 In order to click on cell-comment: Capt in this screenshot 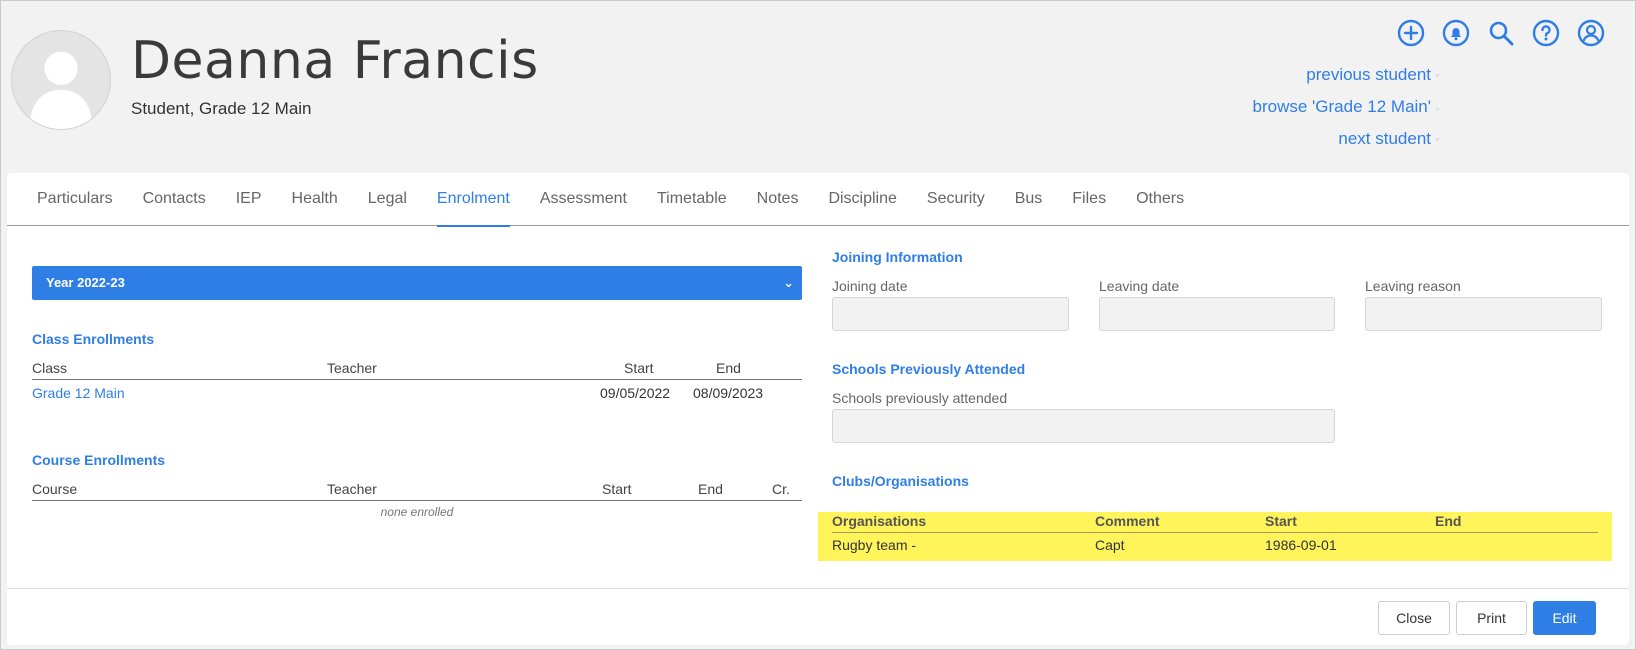, I will do `click(1110, 545)`.